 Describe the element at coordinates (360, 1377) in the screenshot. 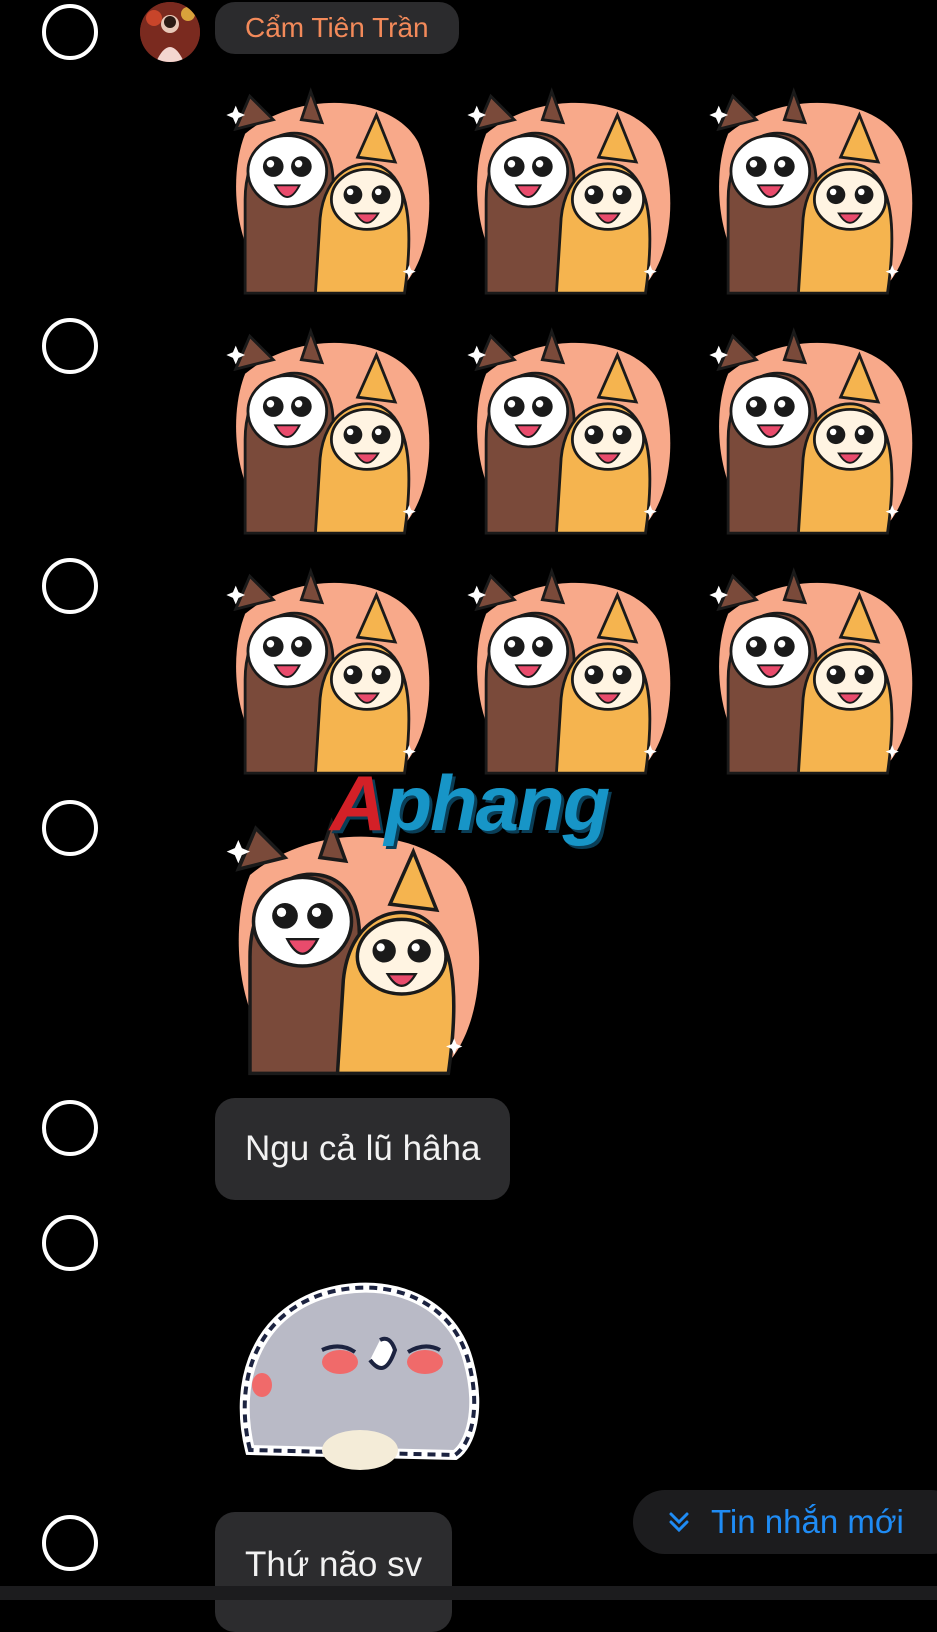

I see `hamster-sticker` at that location.